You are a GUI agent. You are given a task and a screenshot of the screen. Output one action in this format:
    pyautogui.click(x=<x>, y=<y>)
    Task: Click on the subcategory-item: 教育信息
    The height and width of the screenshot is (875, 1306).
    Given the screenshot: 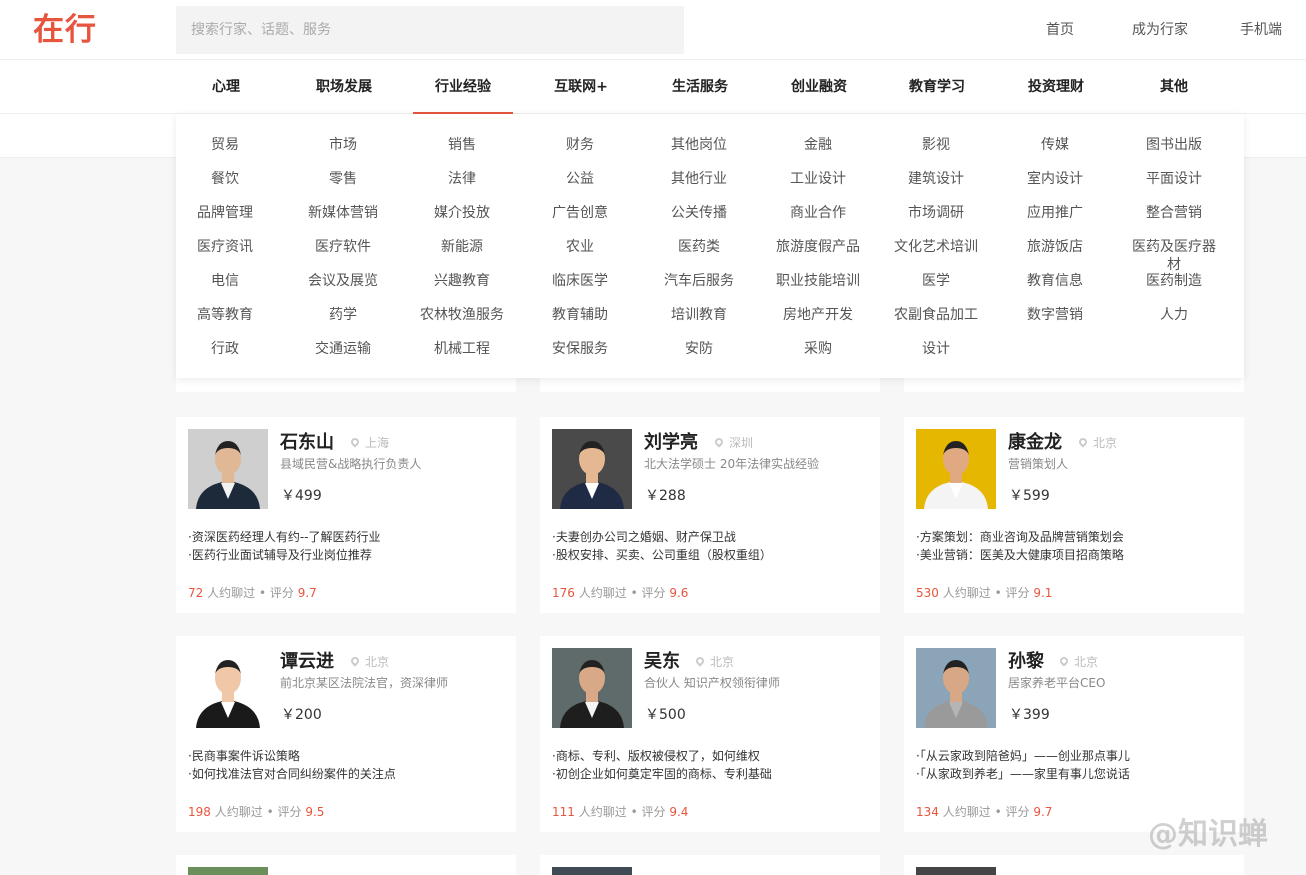 What is the action you would take?
    pyautogui.click(x=1055, y=281)
    